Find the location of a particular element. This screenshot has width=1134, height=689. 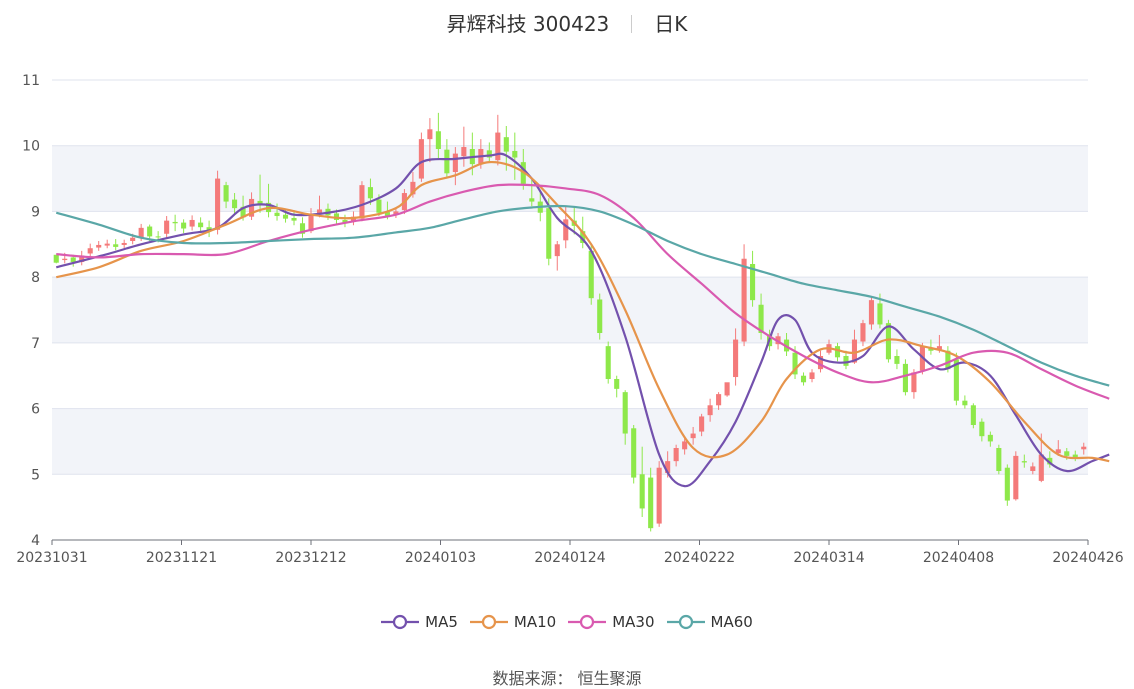

y-tick-label: 5 is located at coordinates (35, 475).